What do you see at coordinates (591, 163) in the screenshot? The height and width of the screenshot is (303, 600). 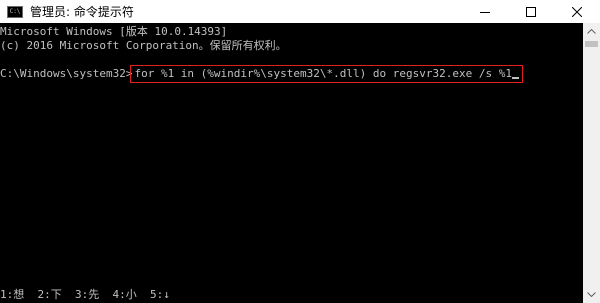 I see `vertical-scrollbar` at bounding box center [591, 163].